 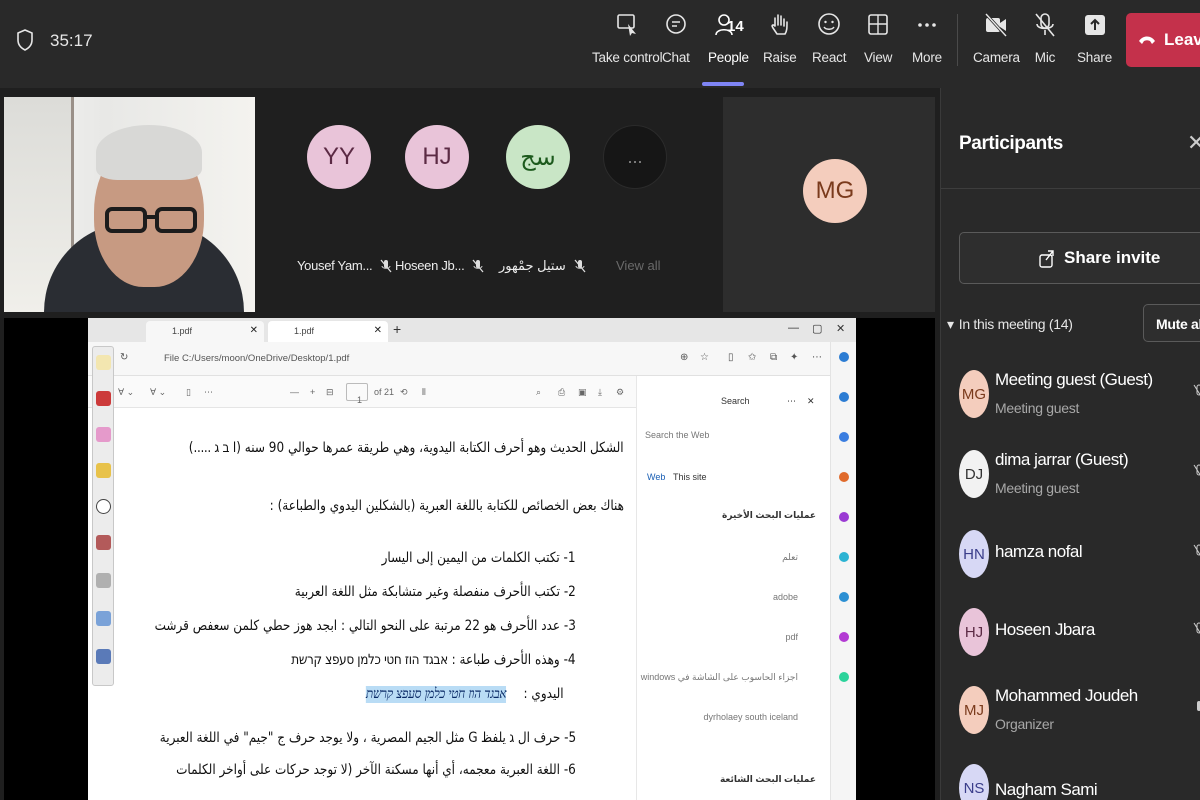 What do you see at coordinates (677, 435) in the screenshot?
I see `search-pane-input: Search the Web` at bounding box center [677, 435].